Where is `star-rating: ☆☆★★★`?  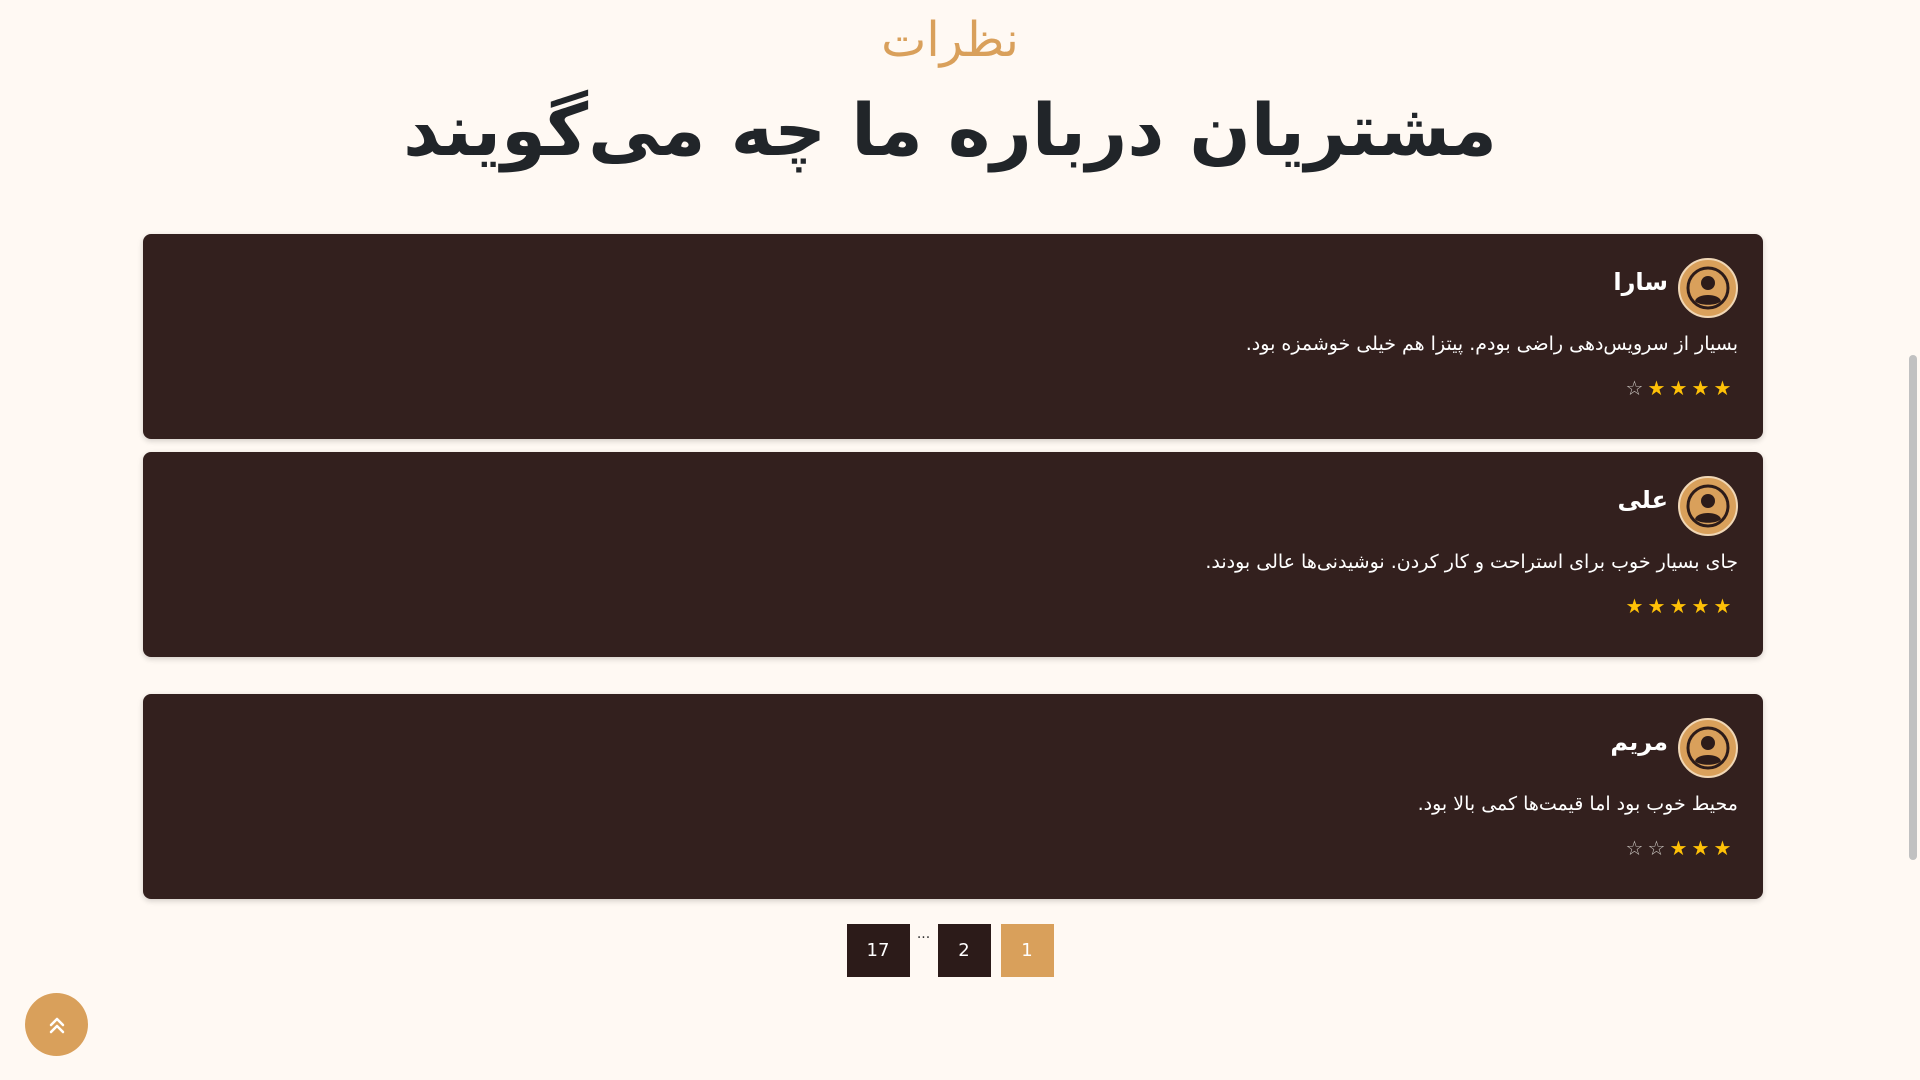
star-rating: ☆☆★★★ is located at coordinates (1680, 848).